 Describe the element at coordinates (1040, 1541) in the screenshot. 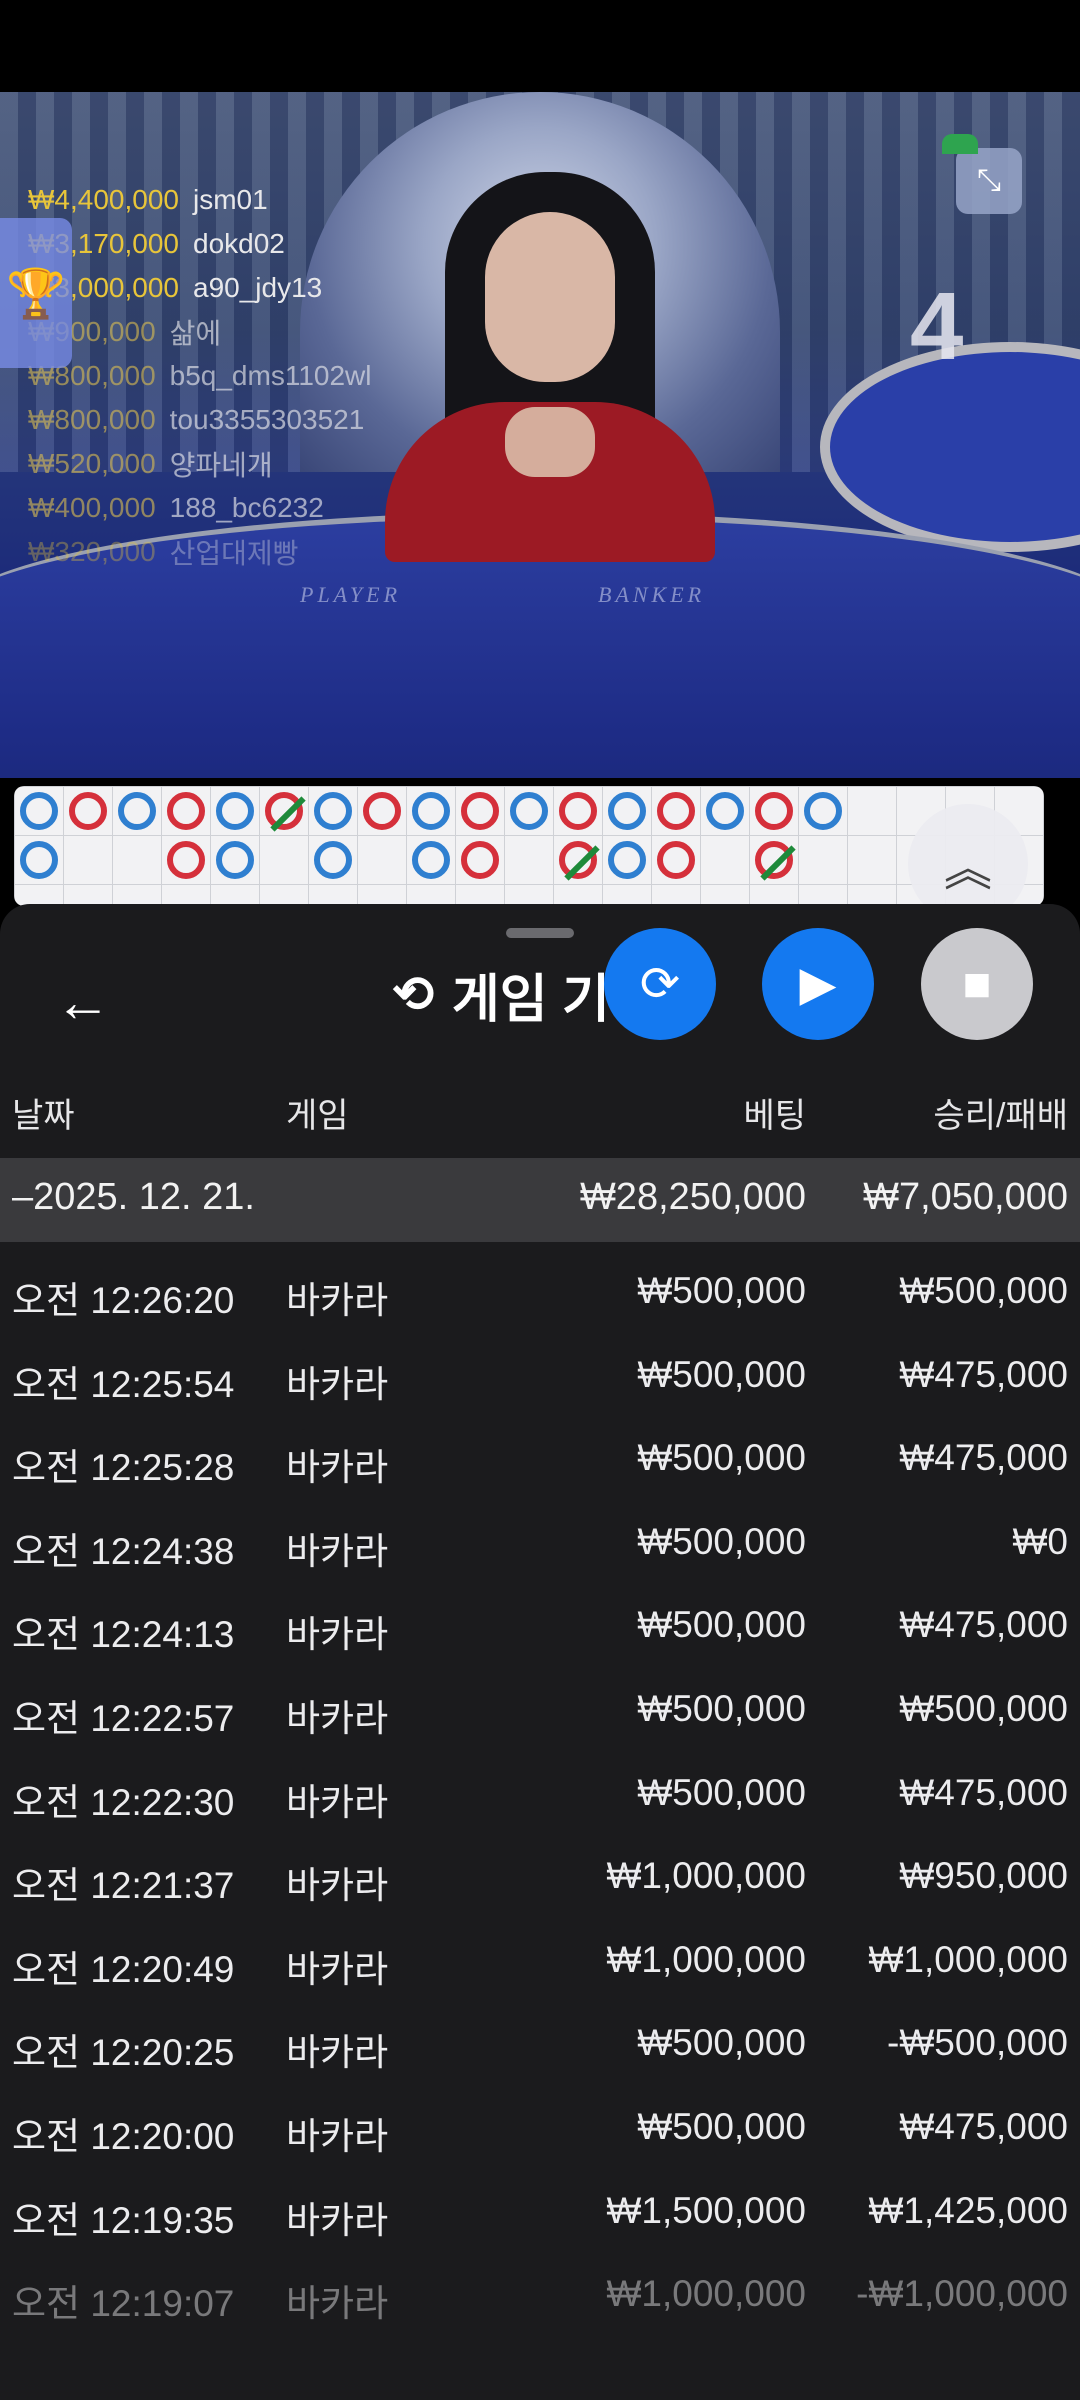

I see `row-winloss: ₩0` at that location.